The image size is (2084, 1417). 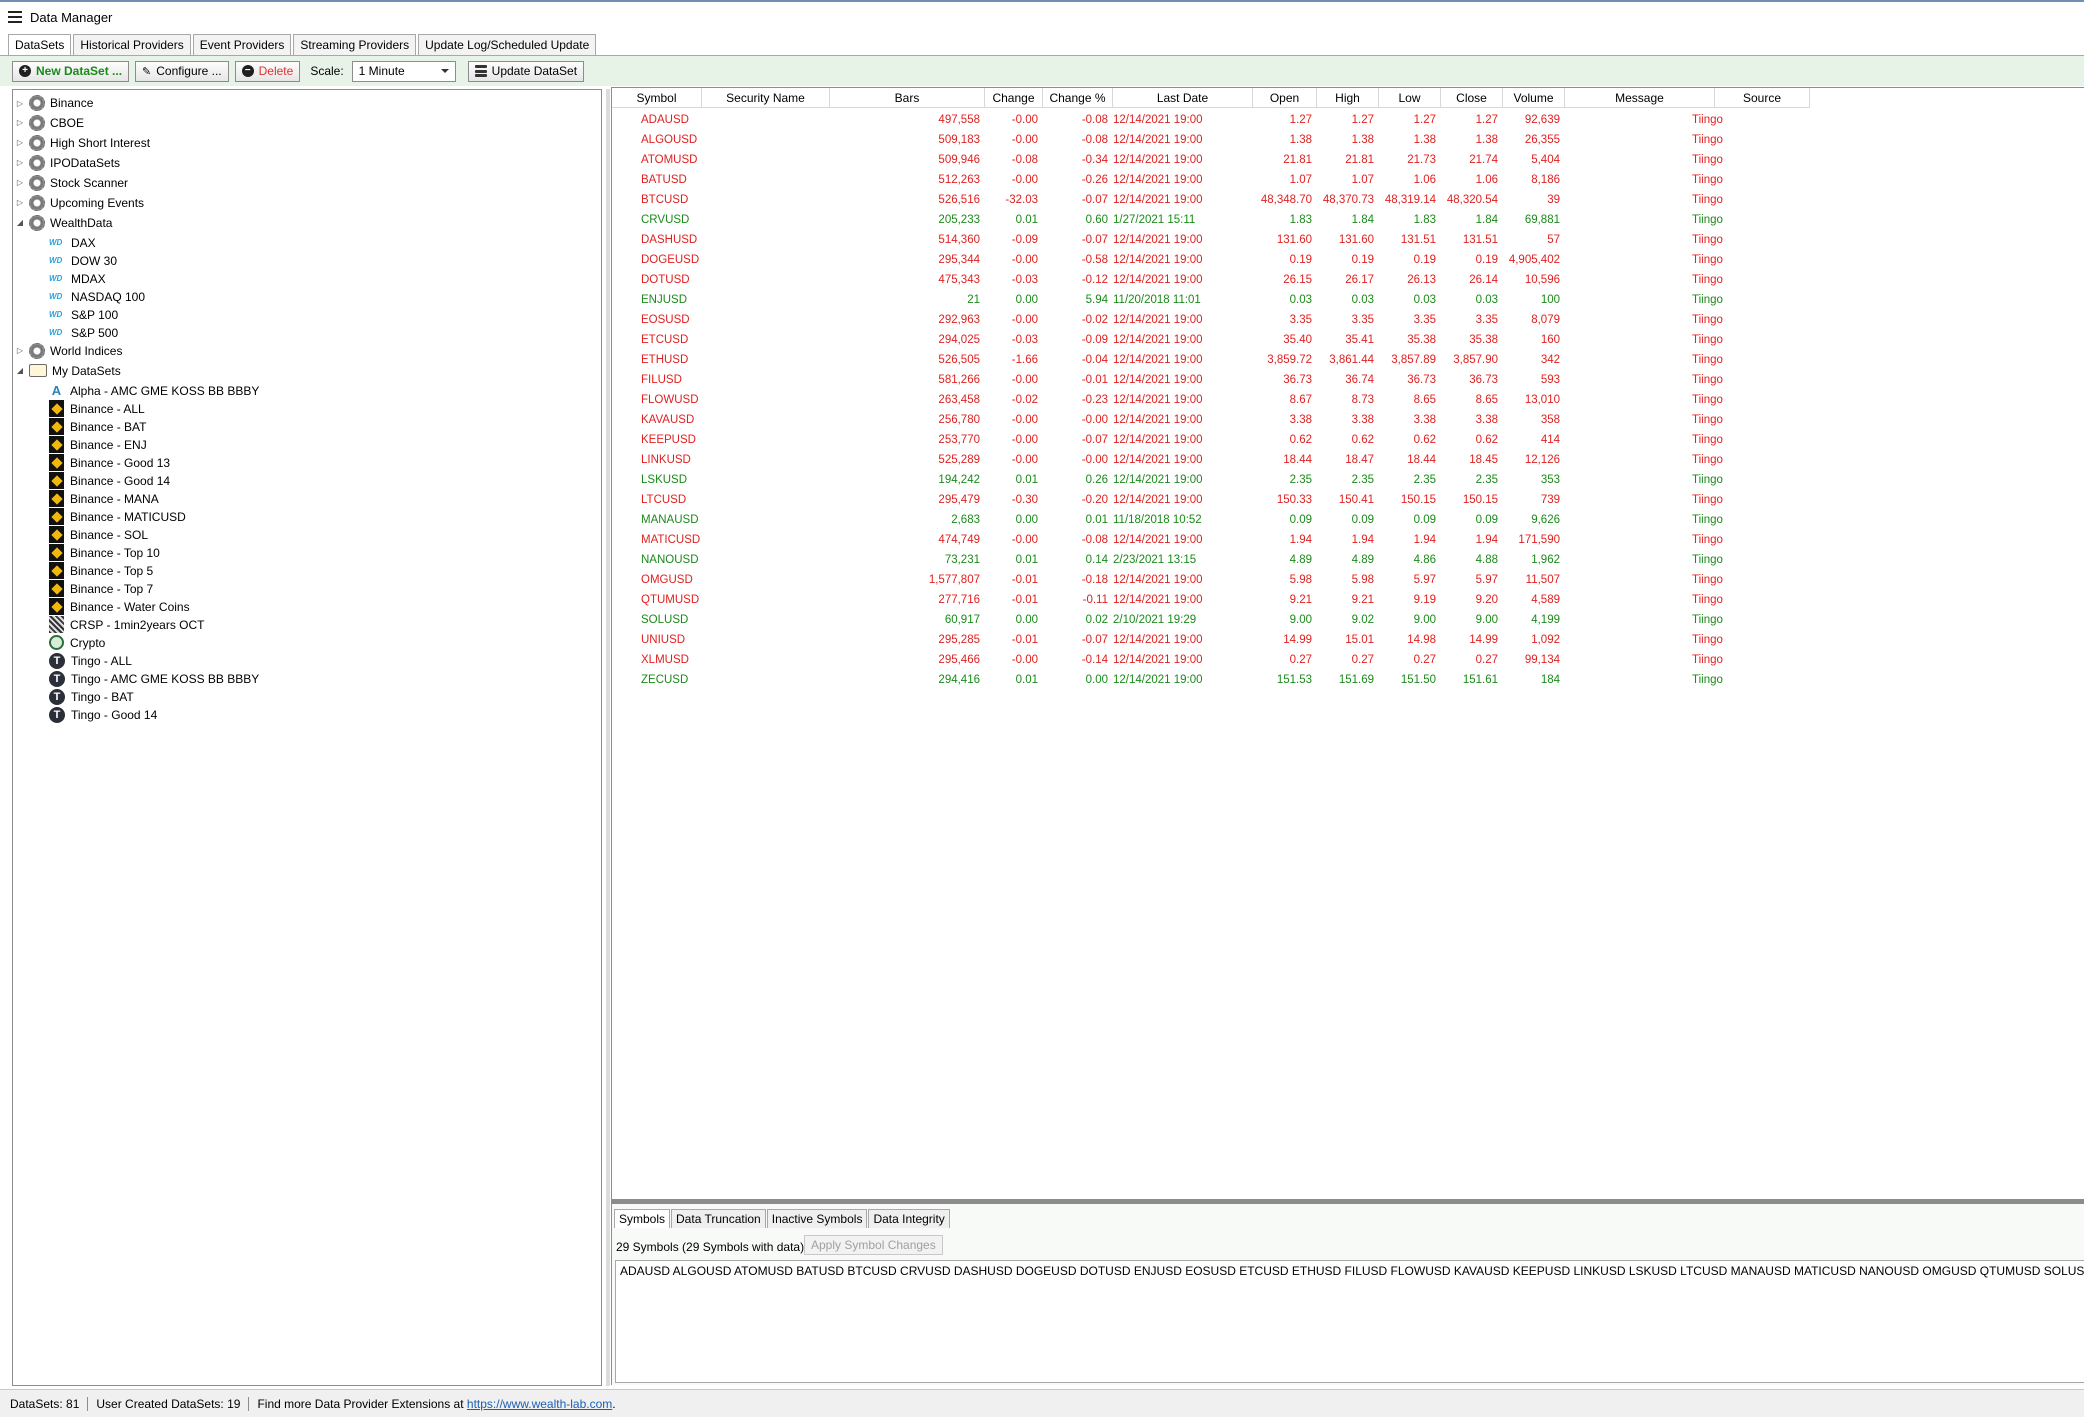 What do you see at coordinates (1410, 98) in the screenshot?
I see `column-header: Low` at bounding box center [1410, 98].